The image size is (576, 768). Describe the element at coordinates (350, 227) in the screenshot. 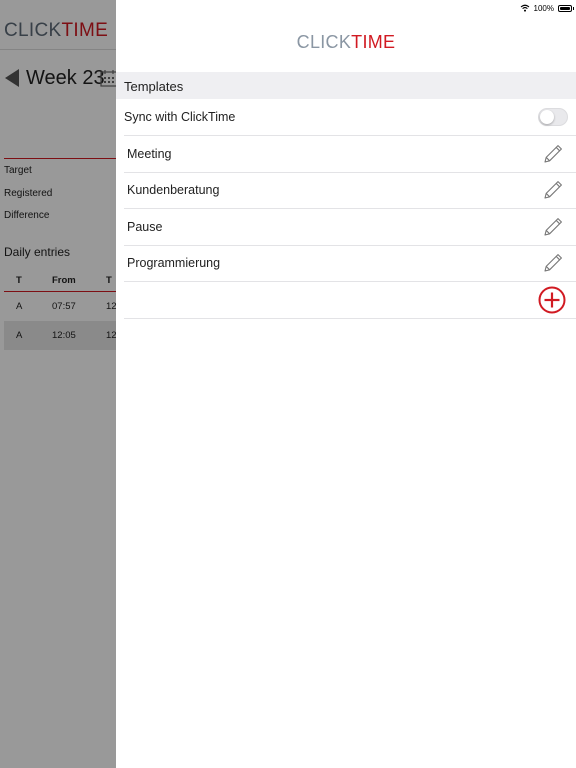

I see `template-row-pause: Pause` at that location.